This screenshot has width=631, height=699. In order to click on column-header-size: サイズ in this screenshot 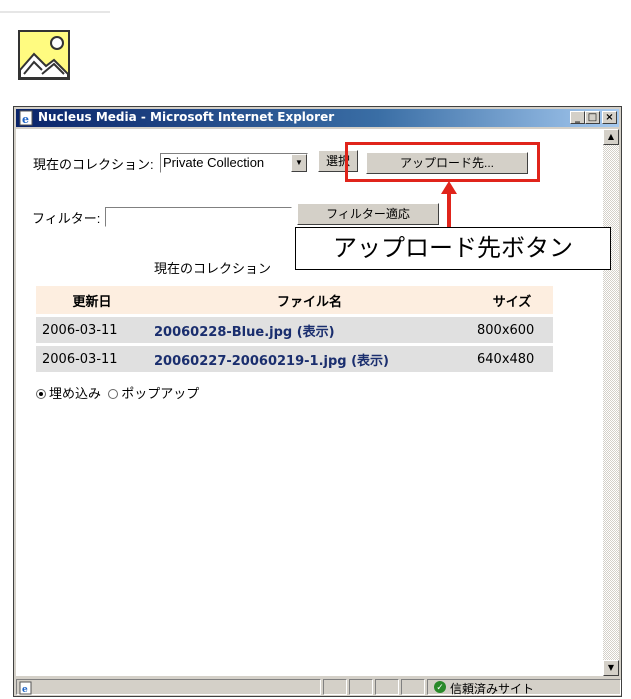, I will do `click(512, 300)`.